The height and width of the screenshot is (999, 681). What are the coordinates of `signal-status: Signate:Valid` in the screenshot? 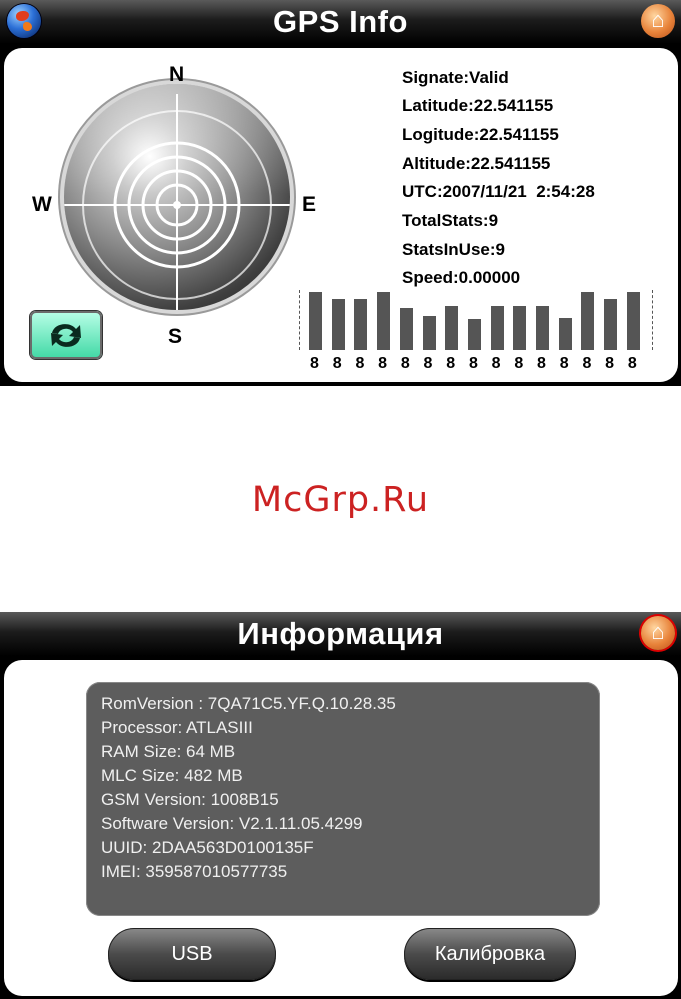 It's located at (455, 77).